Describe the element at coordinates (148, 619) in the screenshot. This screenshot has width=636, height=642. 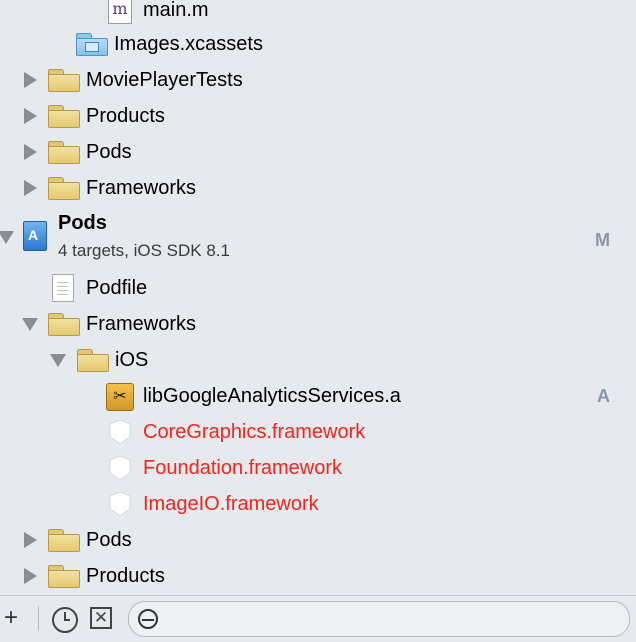
I see `filter-icon` at that location.